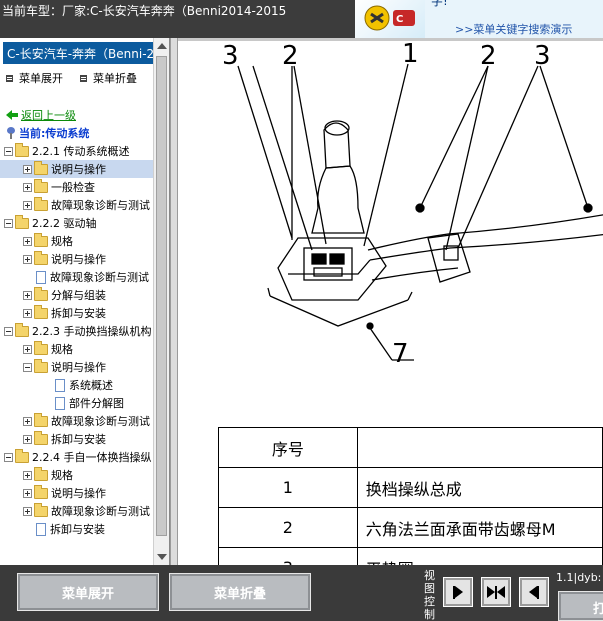  I want to click on bar-icon, so click(538, 592).